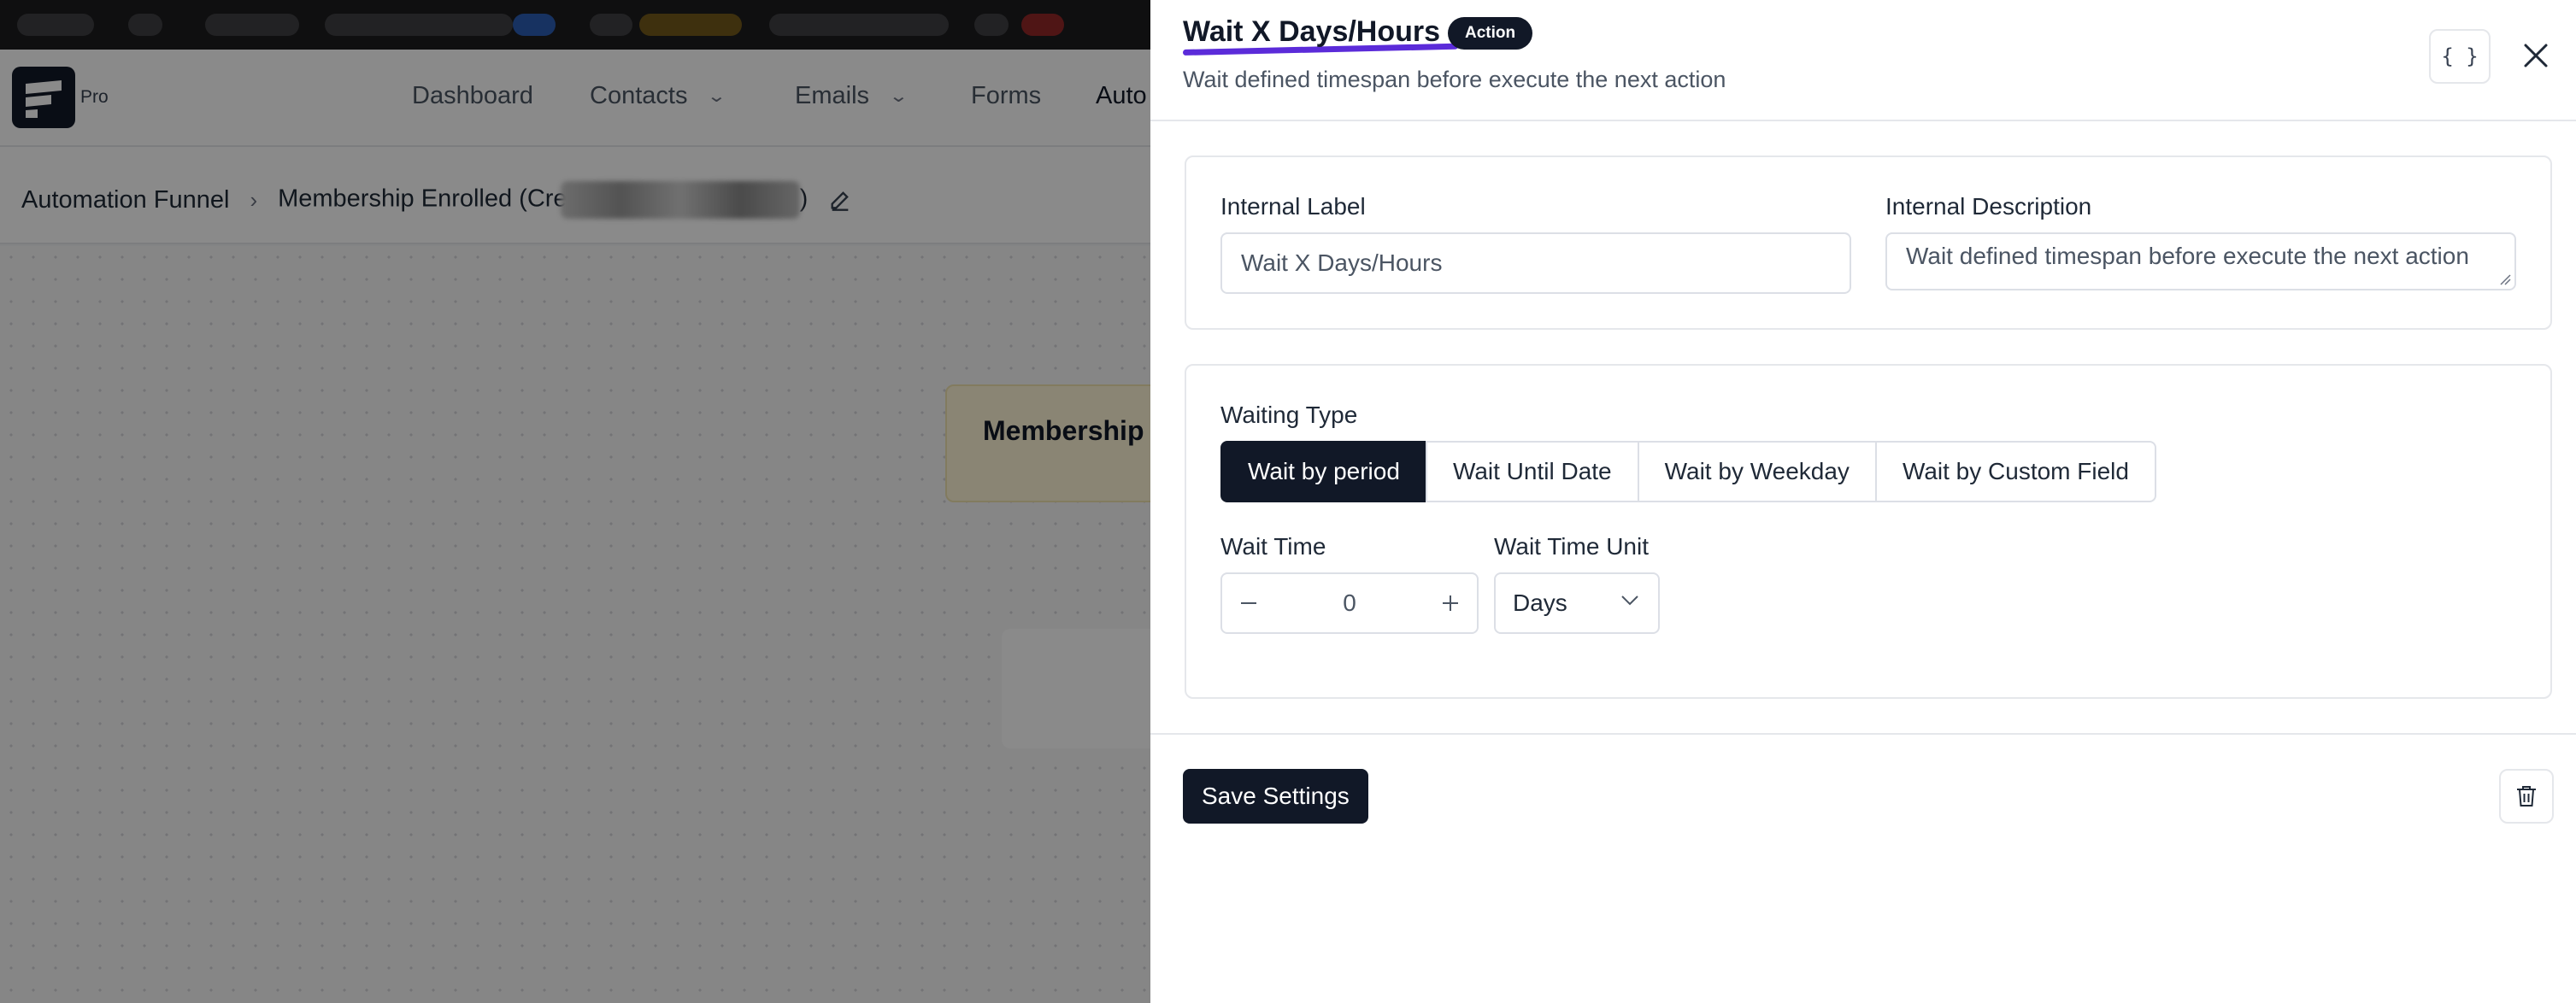  Describe the element at coordinates (1312, 32) in the screenshot. I see `drawer-title: Wait X Days/Hours` at that location.